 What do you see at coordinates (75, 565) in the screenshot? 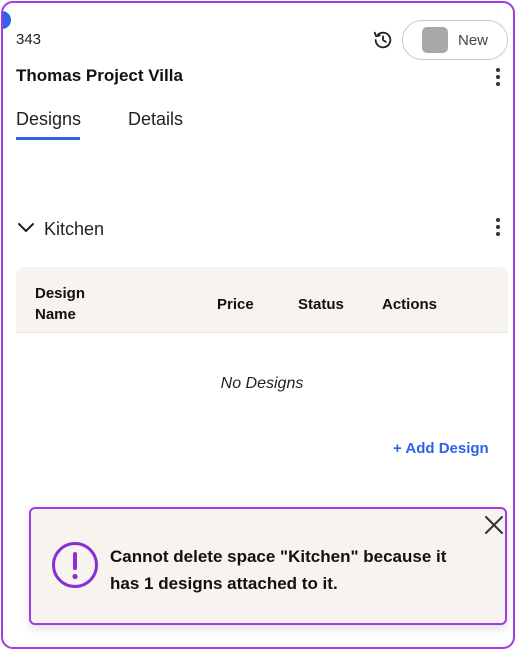
I see `alert-icon` at bounding box center [75, 565].